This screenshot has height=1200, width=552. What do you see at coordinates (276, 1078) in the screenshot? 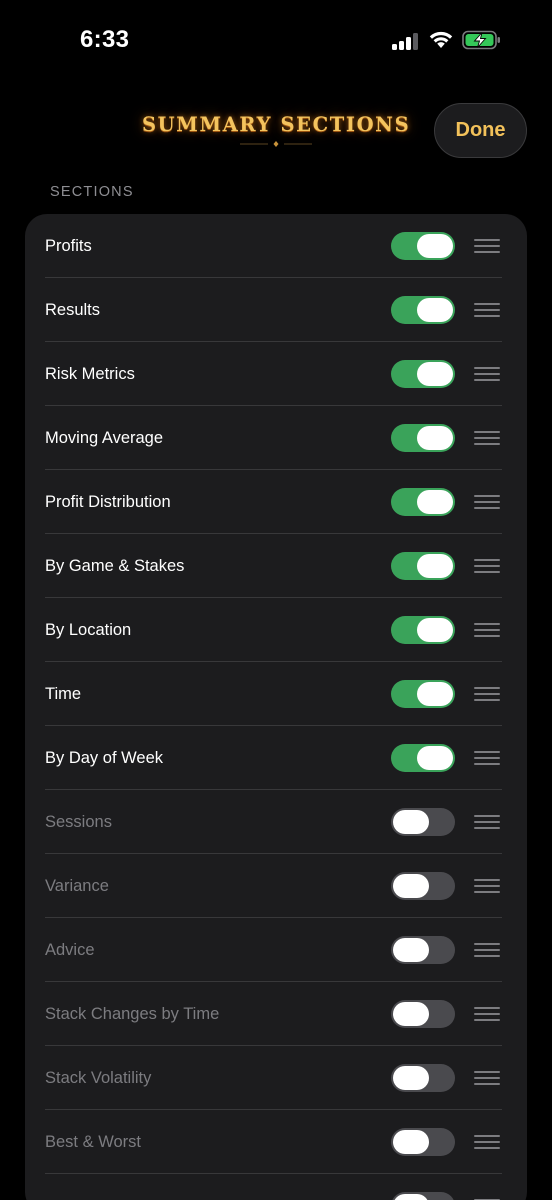
I see `list-item: Stack Volatility` at bounding box center [276, 1078].